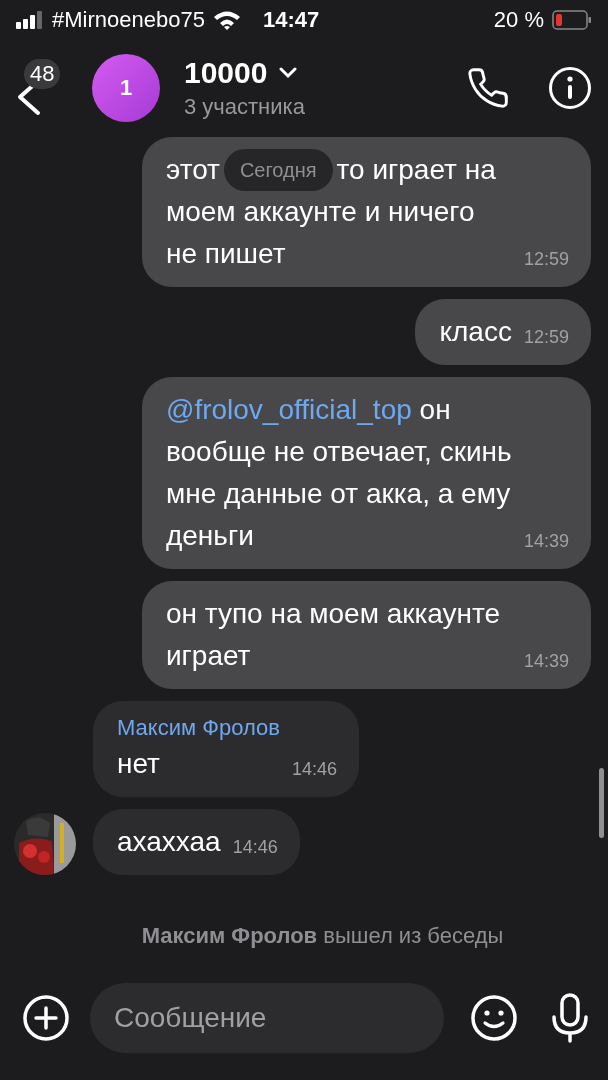 The height and width of the screenshot is (1080, 608). I want to click on message-text: он тупо на моем аккаунте играет, so click(333, 635).